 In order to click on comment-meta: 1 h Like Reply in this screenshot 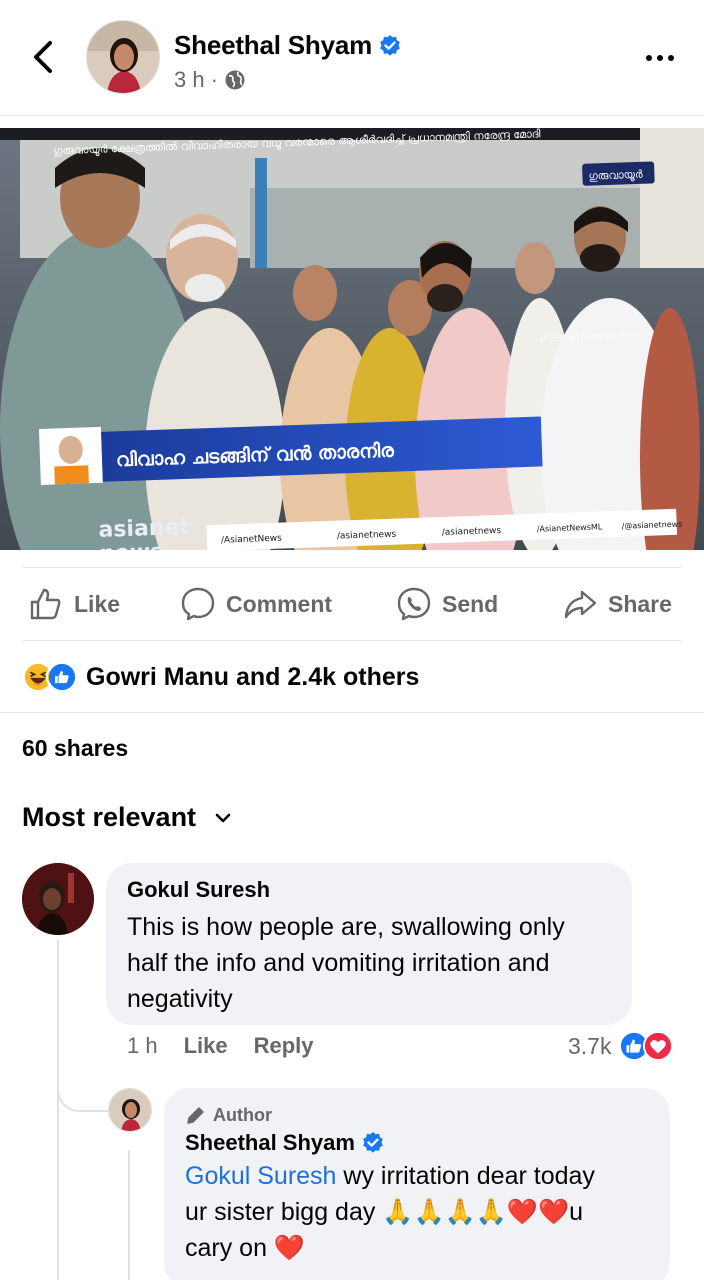, I will do `click(220, 1046)`.